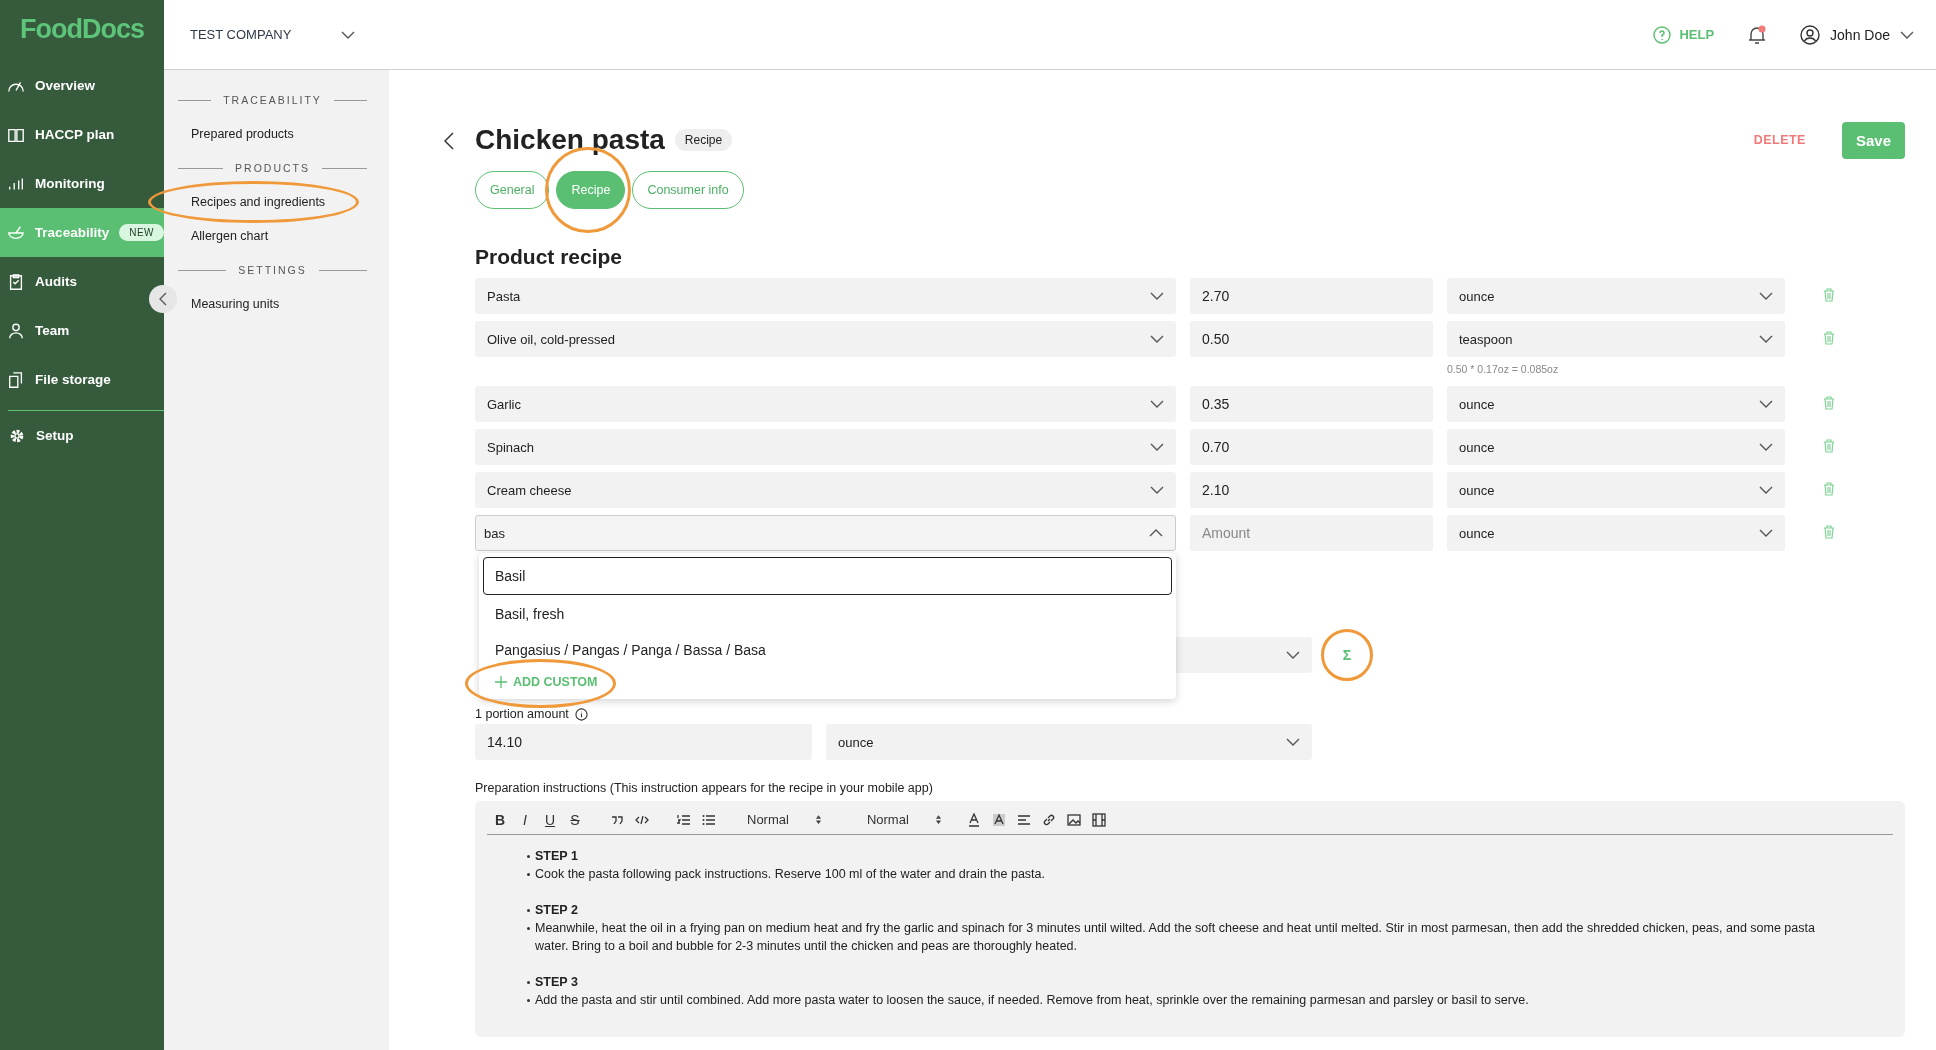 This screenshot has width=1936, height=1050. Describe the element at coordinates (1032, 1000) in the screenshot. I see `step-text: Add the pasta and stir until combined. Add more pasta water to loosen the sauce, if needed. Remove from heat, sprinkle over the remaining parmesan and parsley or basil to serve.` at that location.